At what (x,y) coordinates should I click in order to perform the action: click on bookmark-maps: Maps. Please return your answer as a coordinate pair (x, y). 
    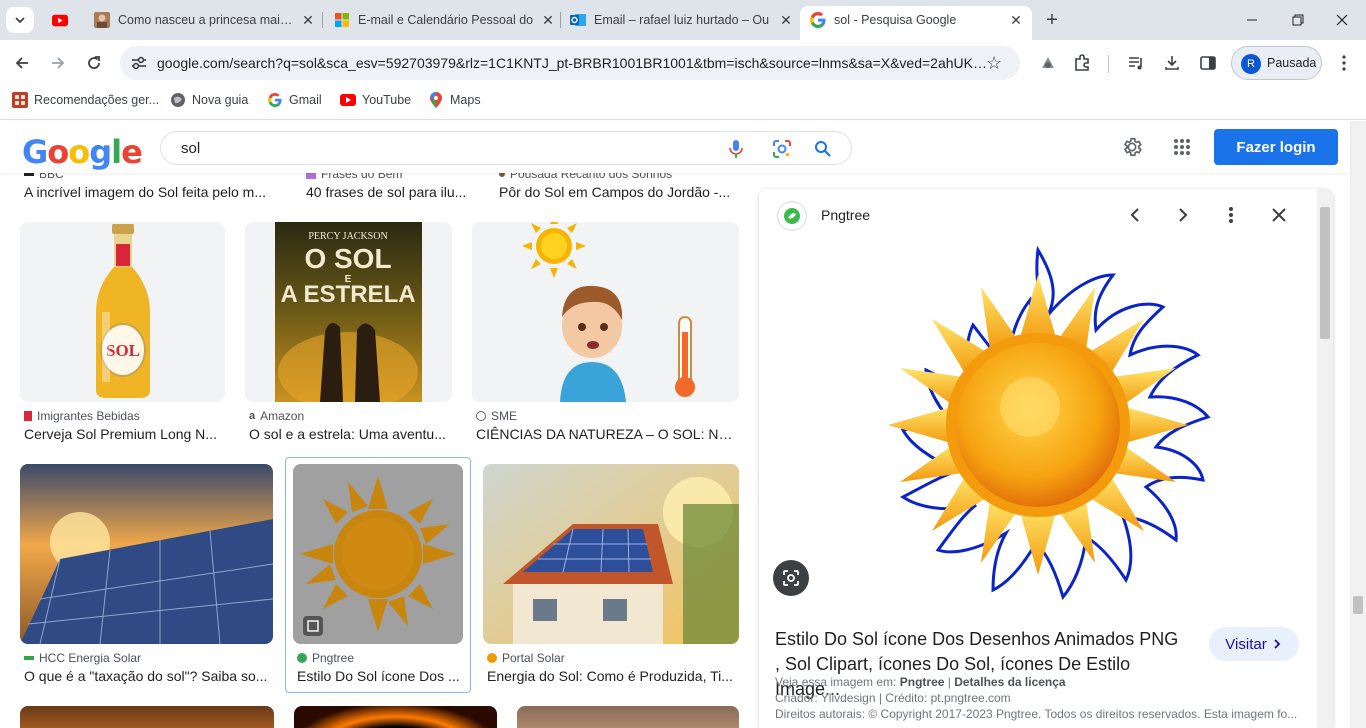
    Looking at the image, I should click on (454, 100).